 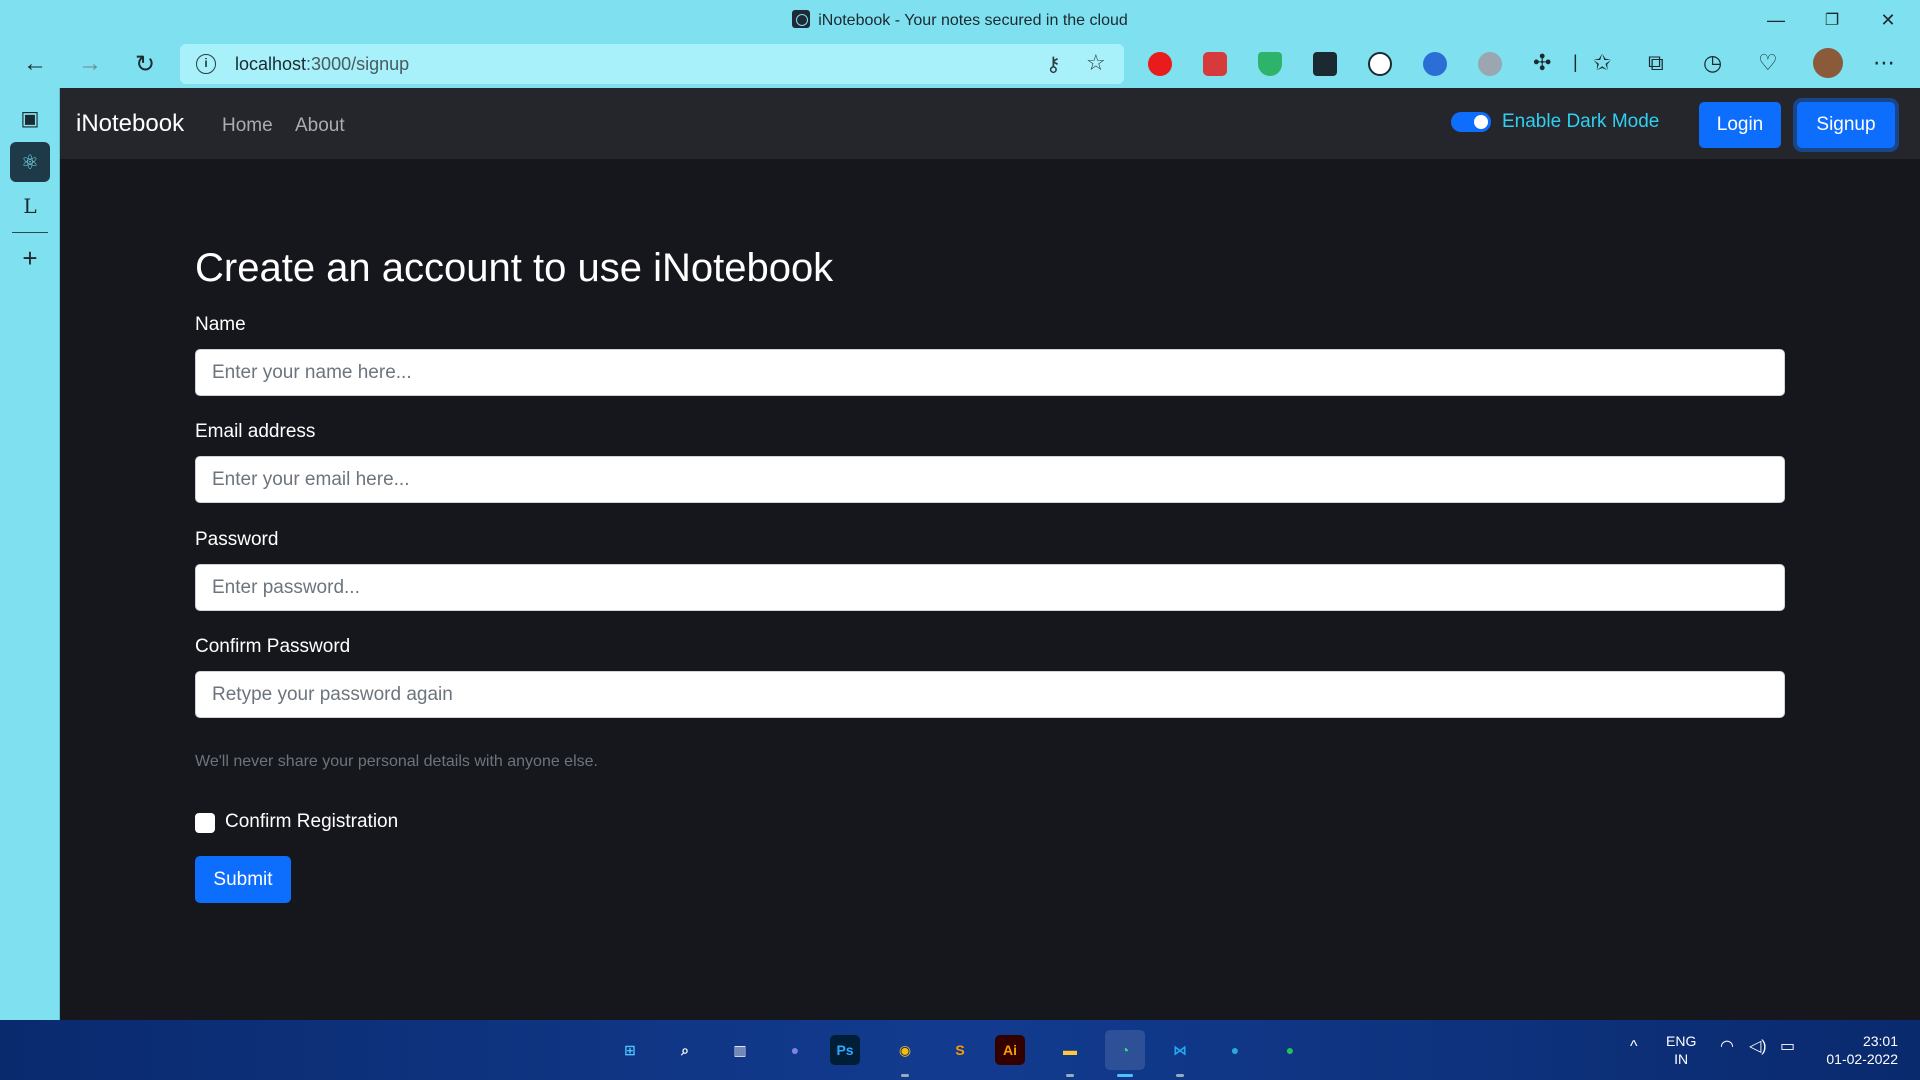 What do you see at coordinates (1010, 1050) in the screenshot?
I see `illustrator-icon: Ai` at bounding box center [1010, 1050].